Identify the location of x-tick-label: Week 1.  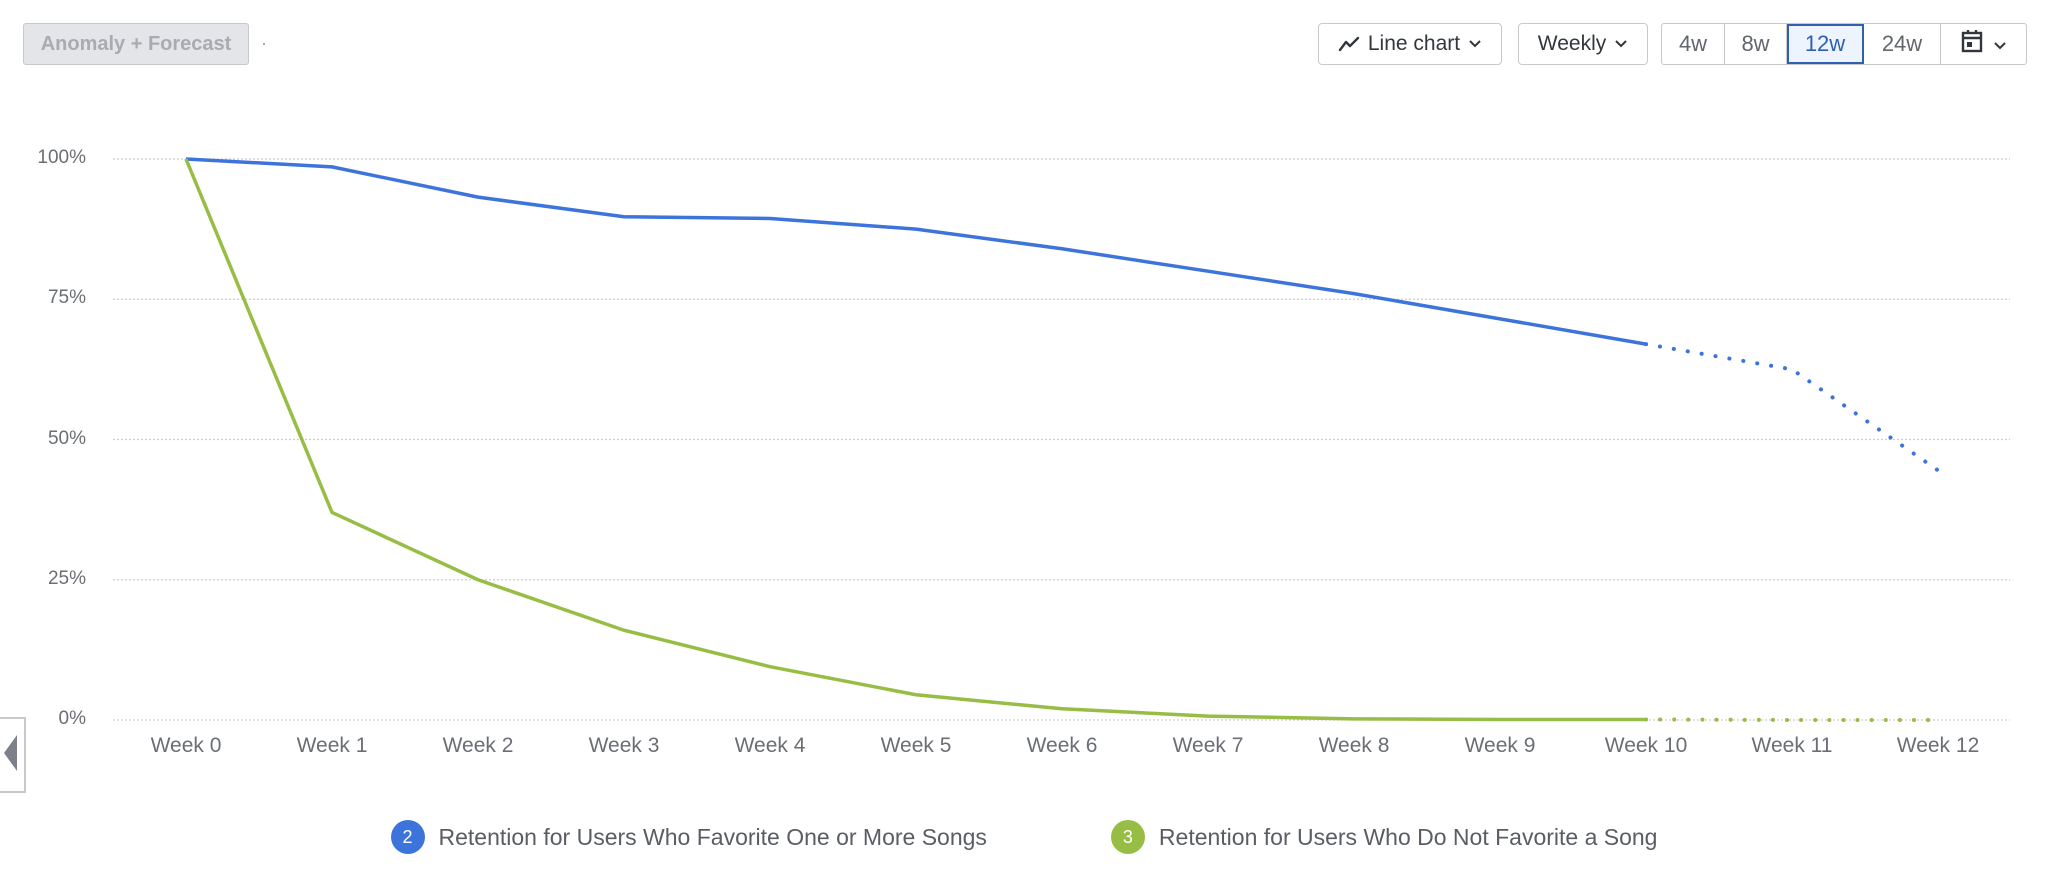
(332, 745).